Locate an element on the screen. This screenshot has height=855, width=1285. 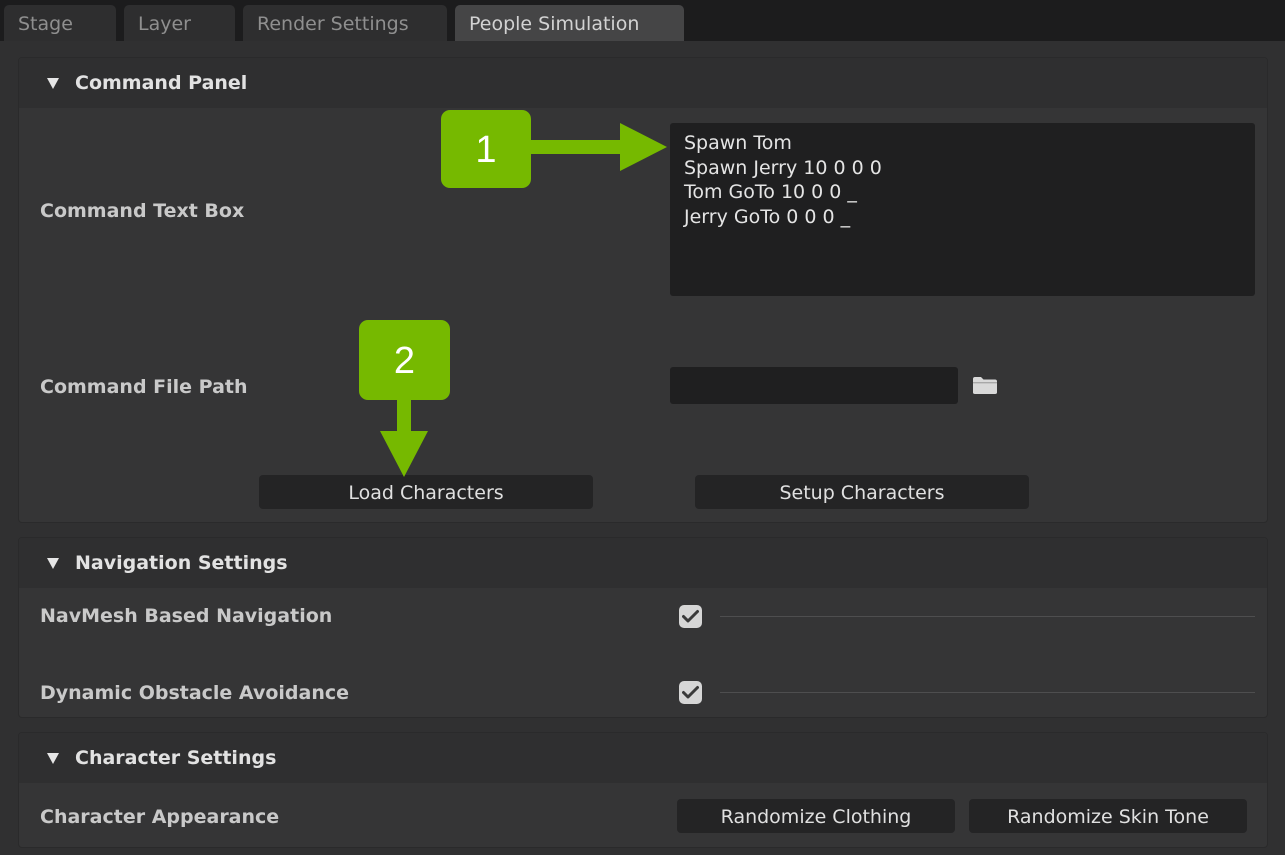
arrow-2-icon is located at coordinates (404, 438).